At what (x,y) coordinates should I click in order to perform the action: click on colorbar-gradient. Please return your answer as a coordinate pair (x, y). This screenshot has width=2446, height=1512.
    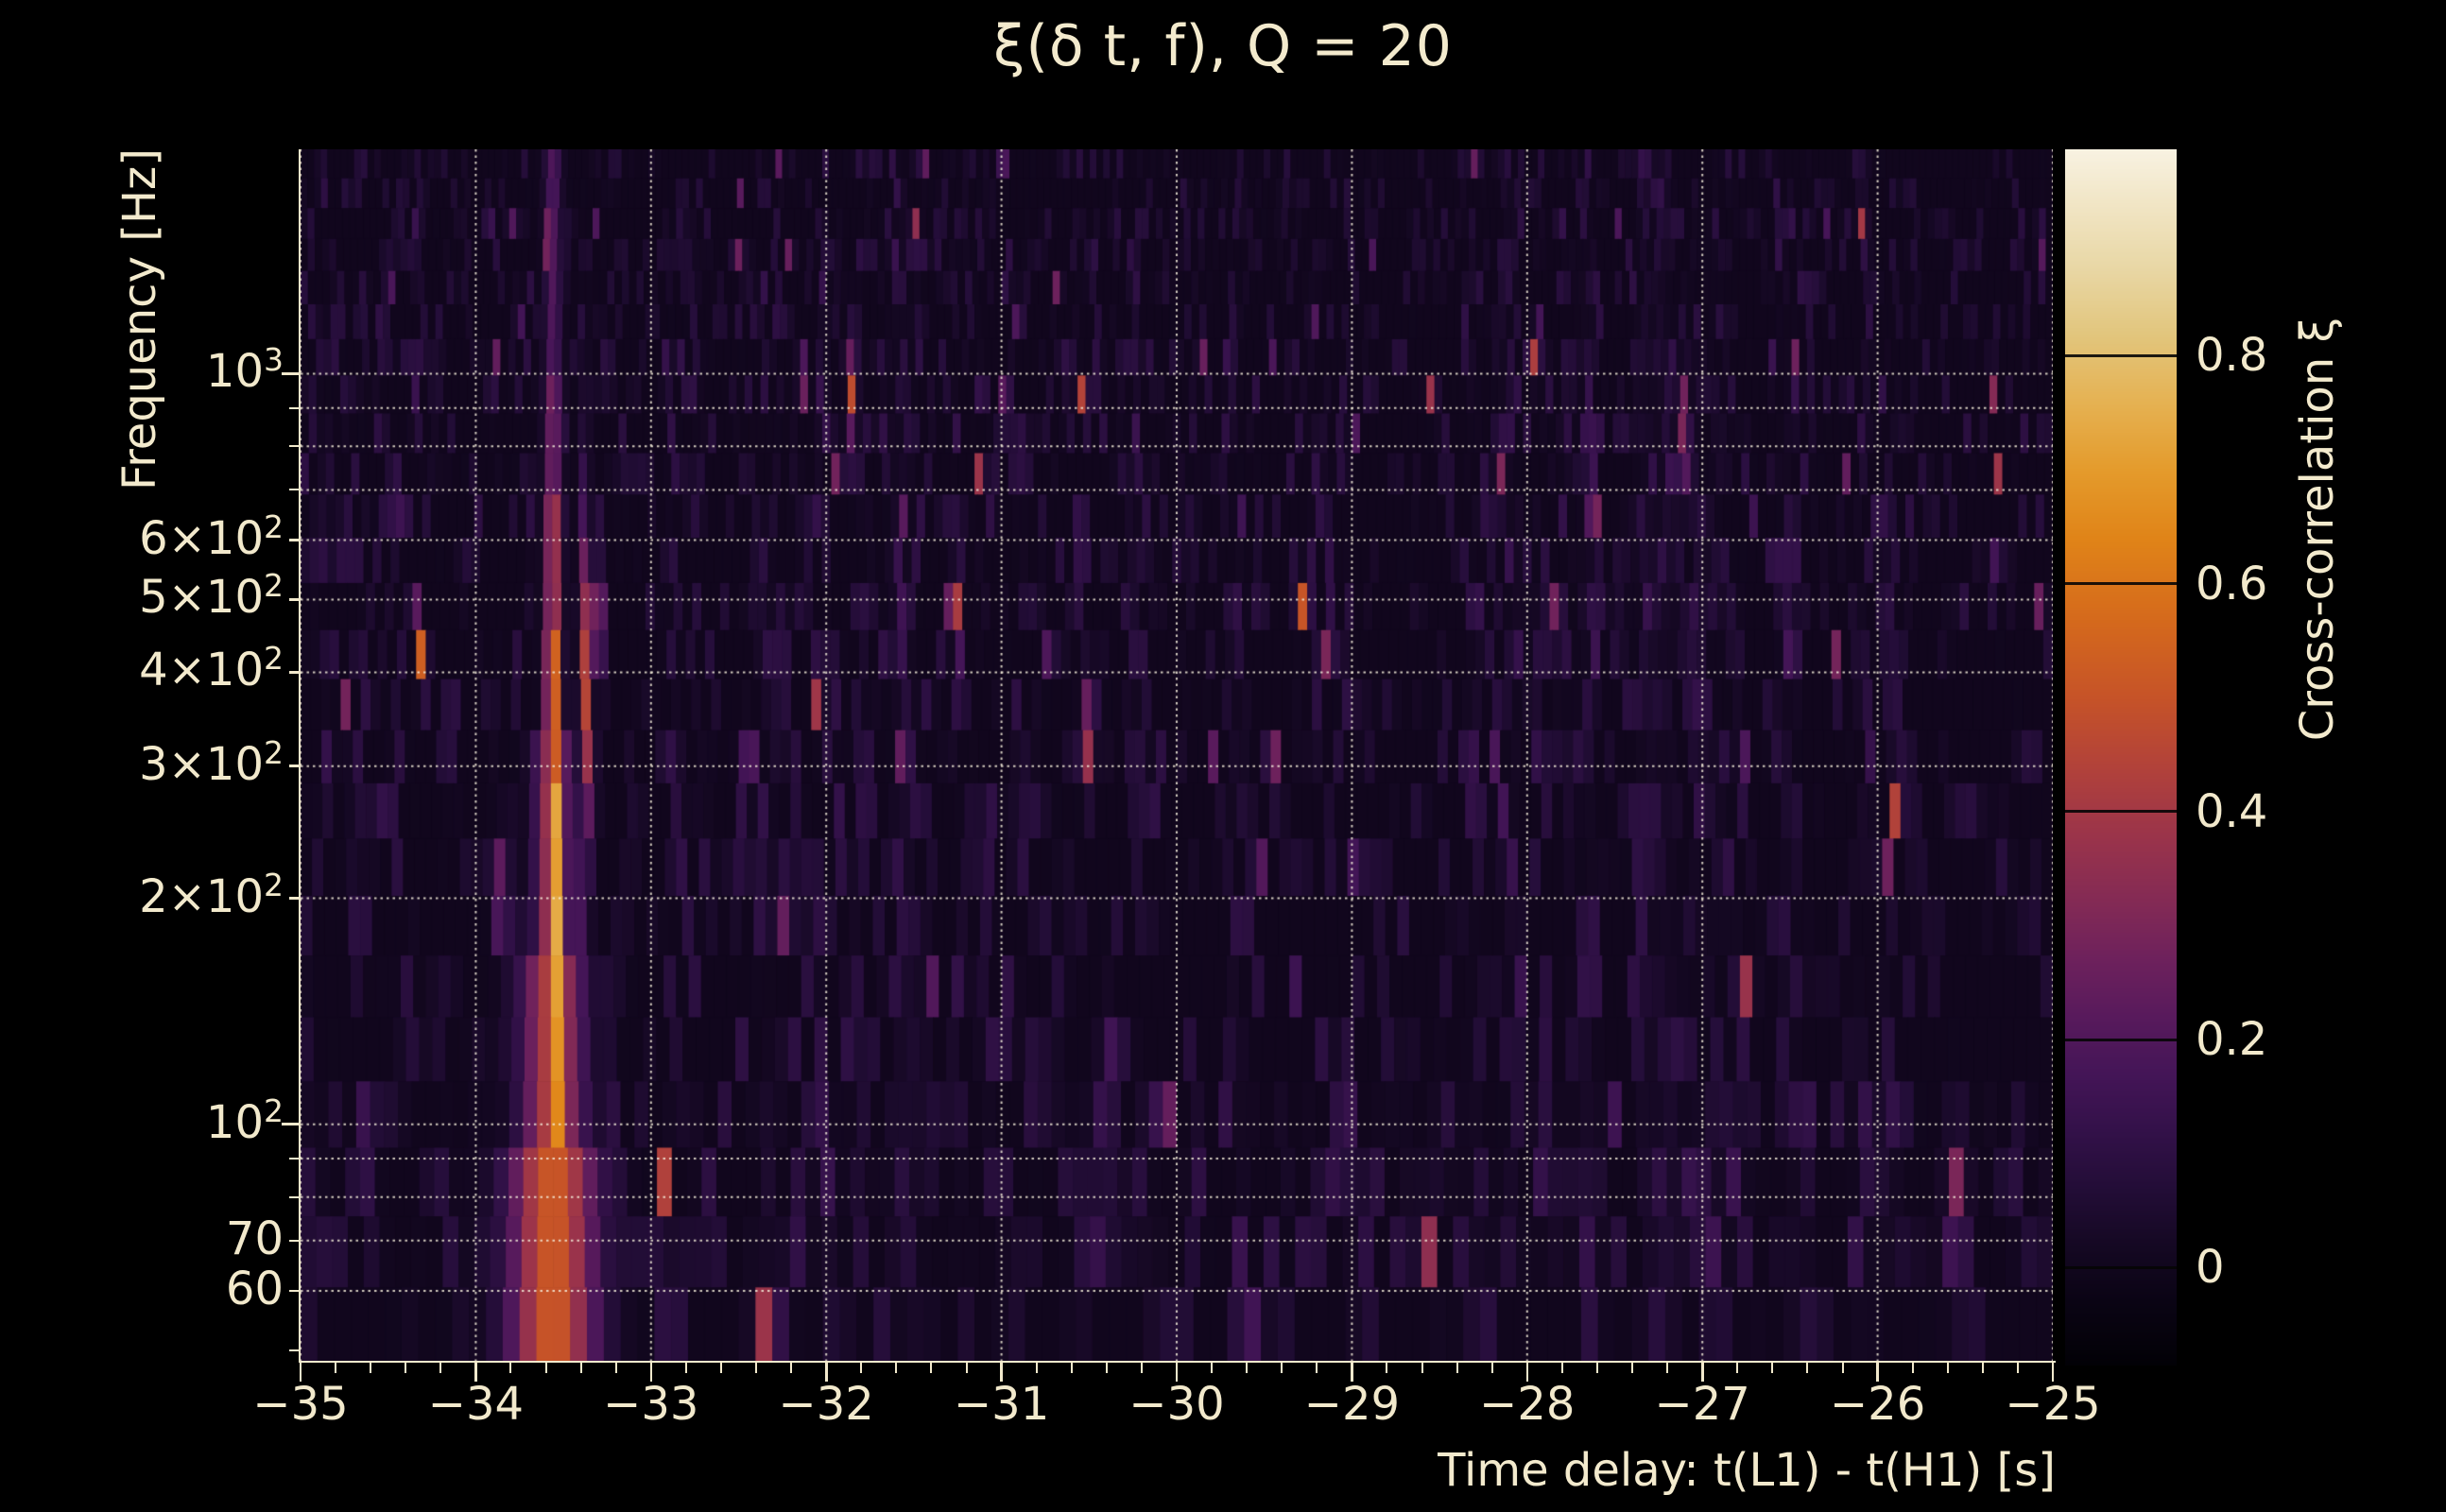
    Looking at the image, I should click on (2121, 757).